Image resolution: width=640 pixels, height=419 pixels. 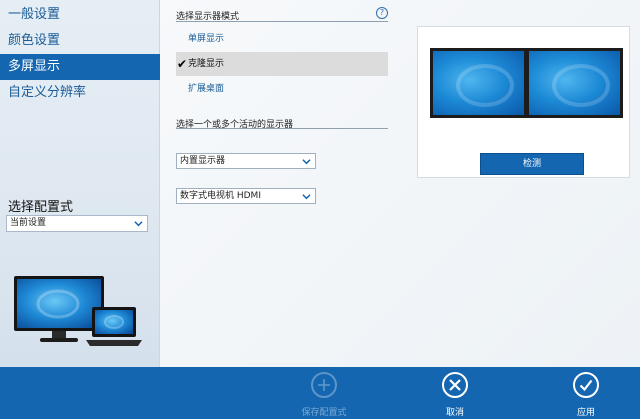 What do you see at coordinates (203, 161) in the screenshot?
I see `display-1-value: 内置显示器` at bounding box center [203, 161].